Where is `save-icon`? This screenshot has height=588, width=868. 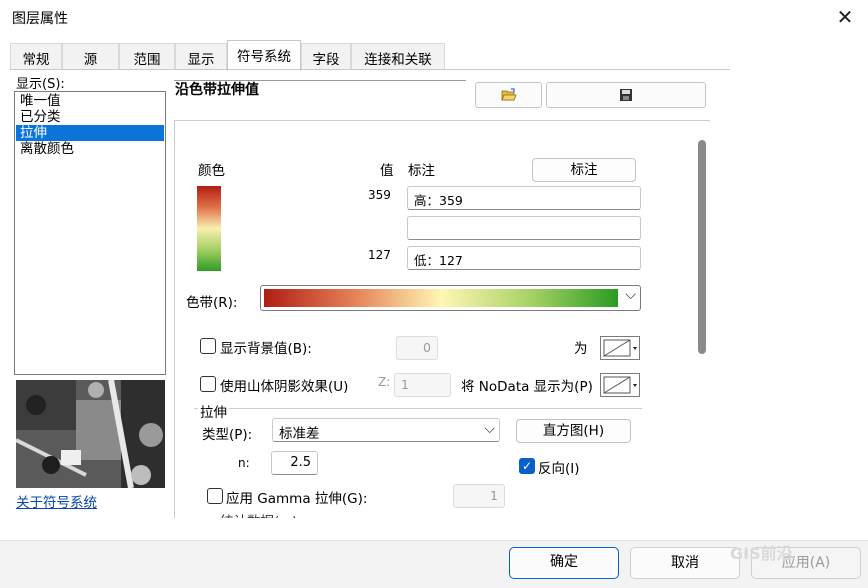 save-icon is located at coordinates (626, 95).